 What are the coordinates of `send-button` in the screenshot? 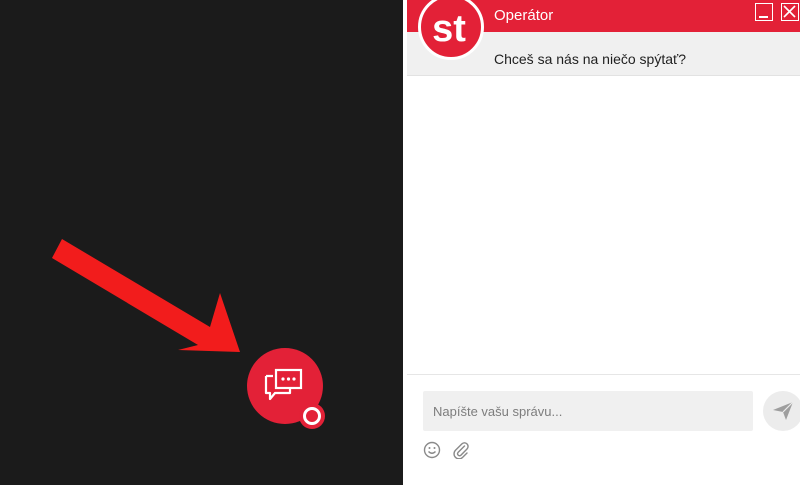 It's located at (781, 411).